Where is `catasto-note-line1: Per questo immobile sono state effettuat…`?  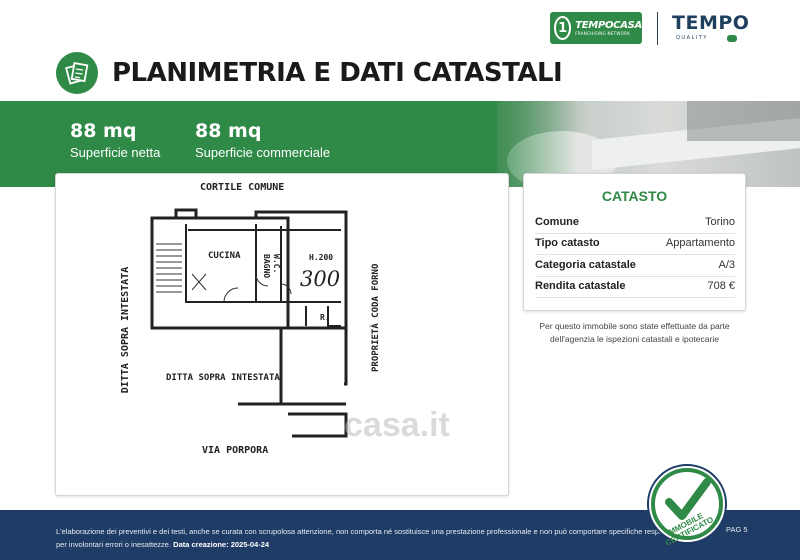
catasto-note-line1: Per questo immobile sono state effettuat… is located at coordinates (634, 326).